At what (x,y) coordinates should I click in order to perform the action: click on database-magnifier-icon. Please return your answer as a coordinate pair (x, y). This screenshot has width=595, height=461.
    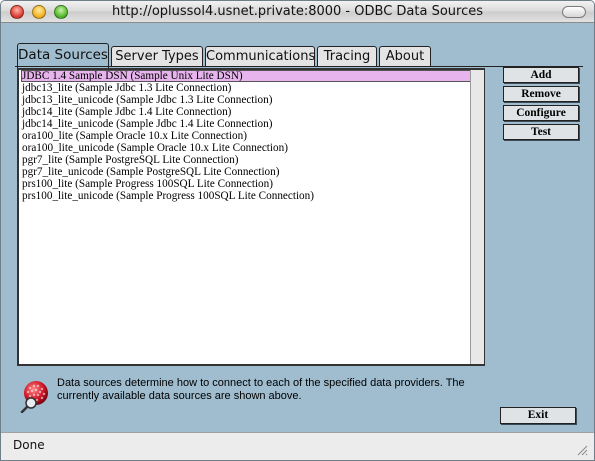
    Looking at the image, I should click on (34, 397).